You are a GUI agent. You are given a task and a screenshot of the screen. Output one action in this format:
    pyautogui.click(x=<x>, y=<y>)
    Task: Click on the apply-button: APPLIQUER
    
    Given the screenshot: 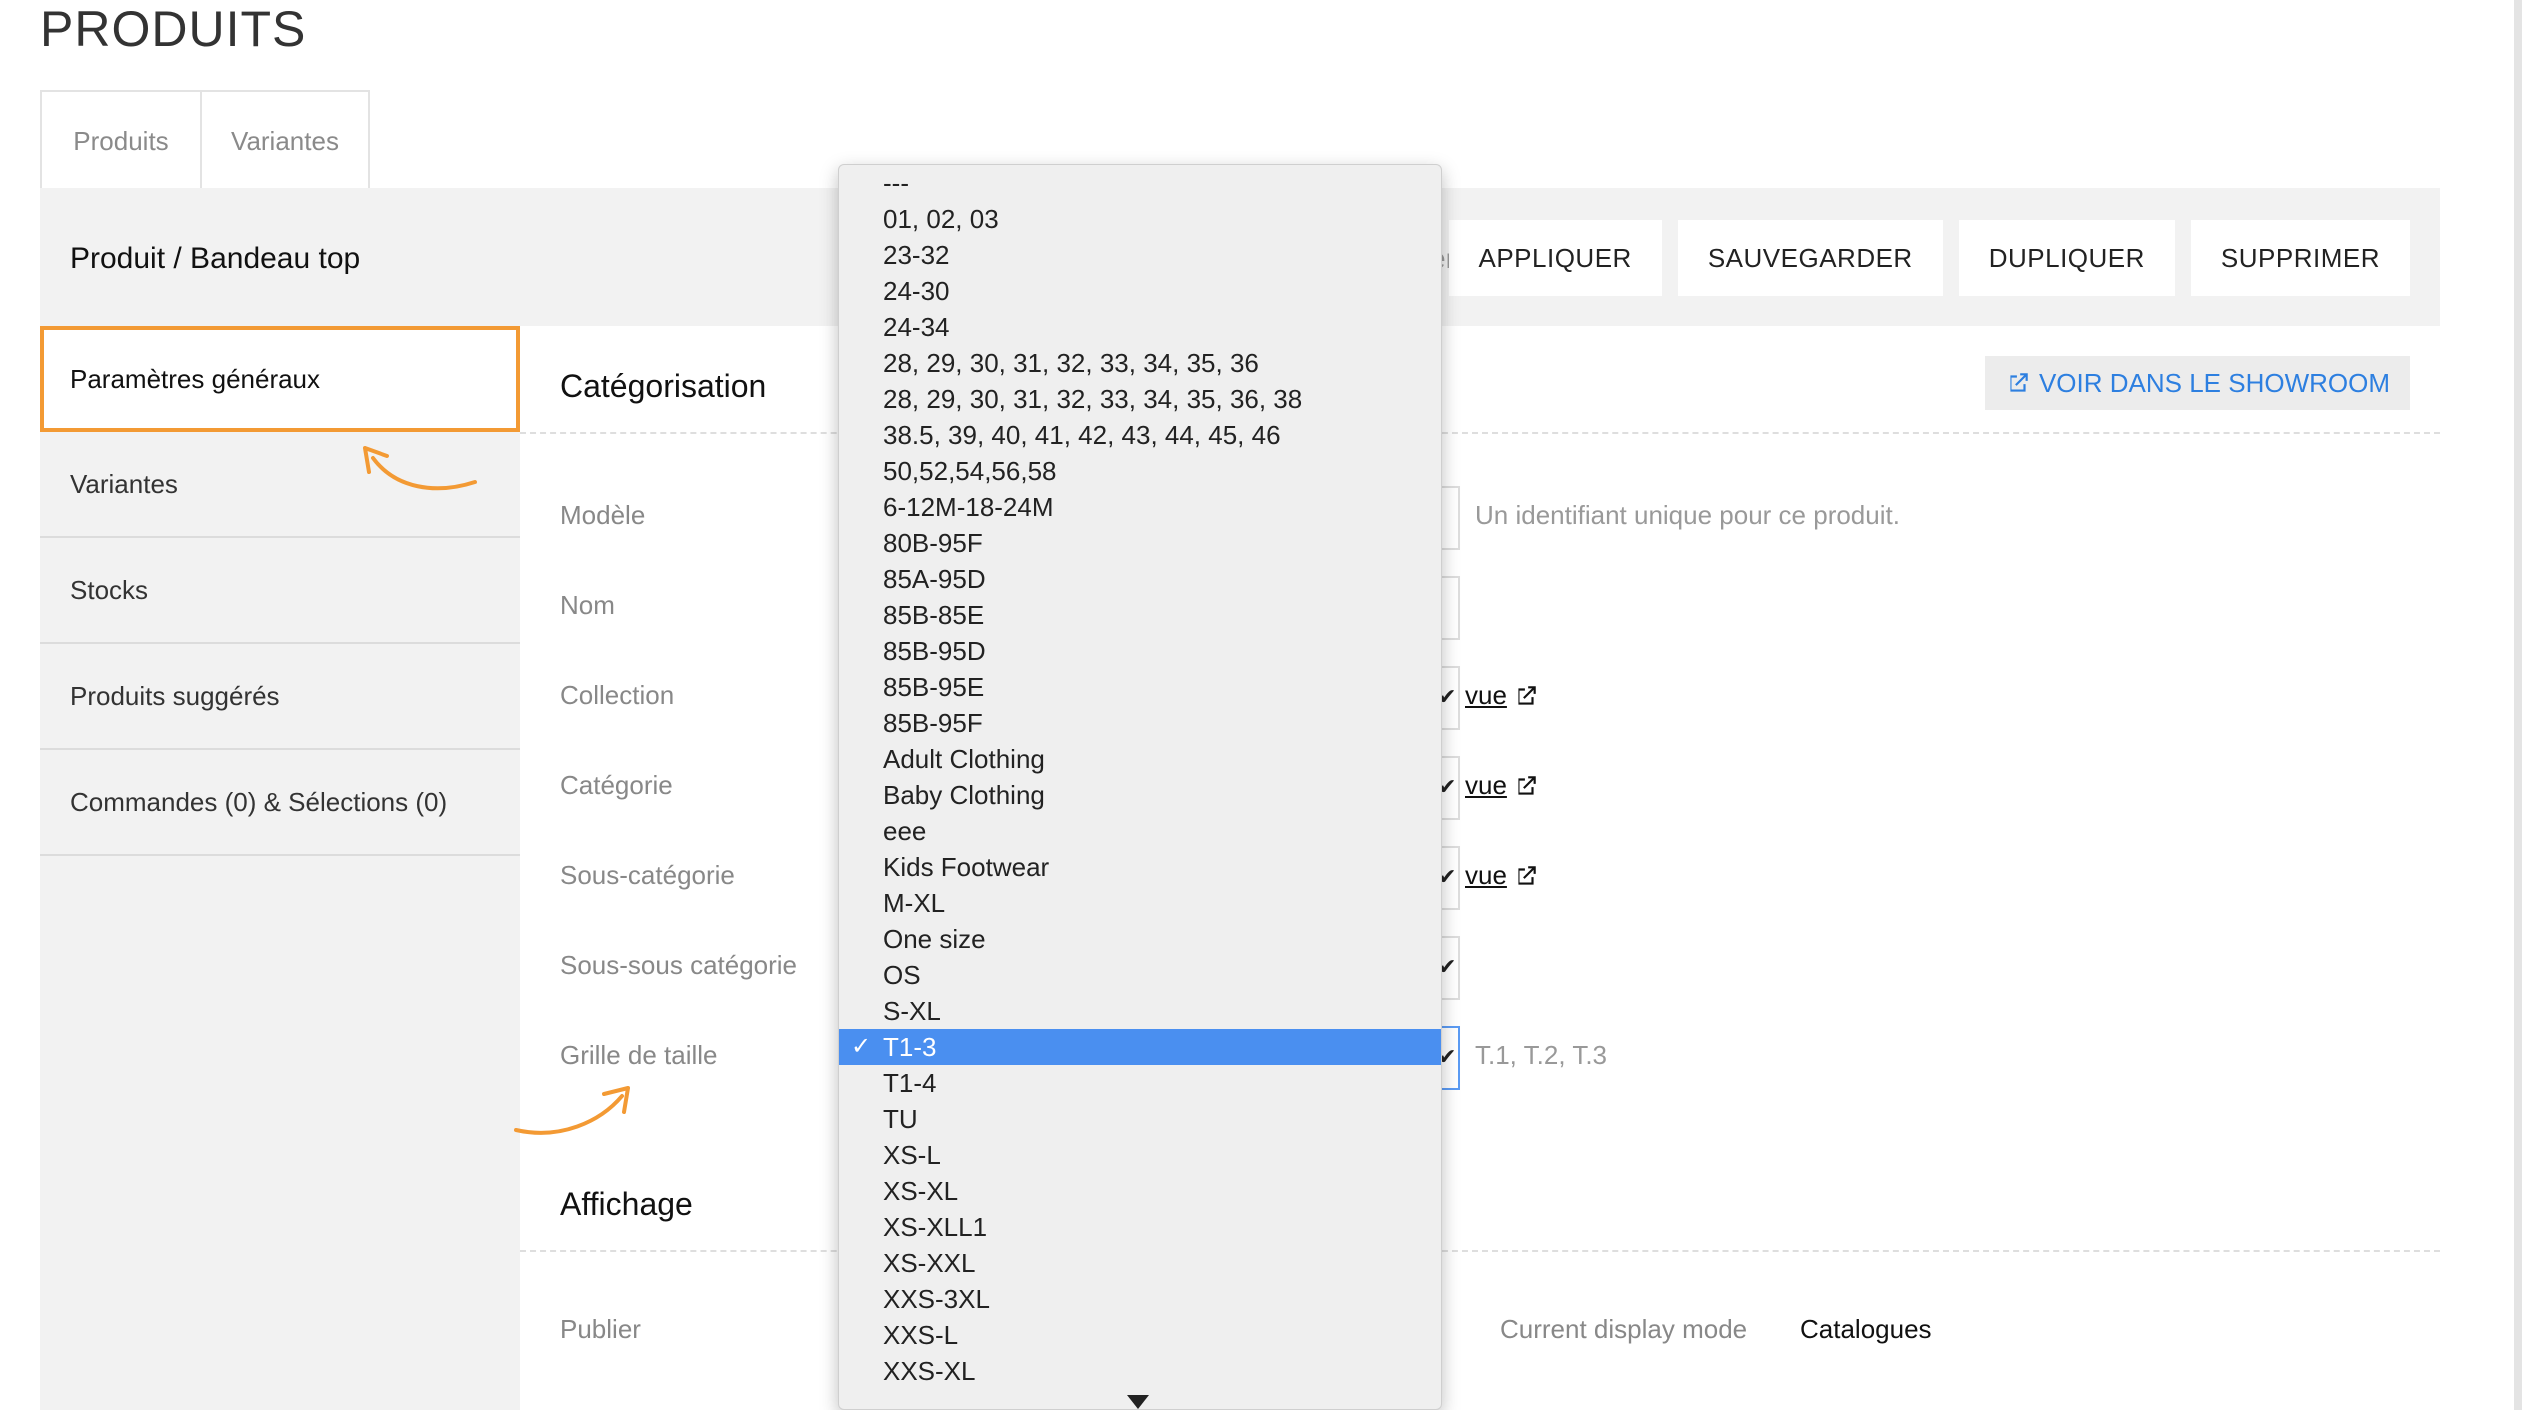 What is the action you would take?
    pyautogui.click(x=1555, y=258)
    